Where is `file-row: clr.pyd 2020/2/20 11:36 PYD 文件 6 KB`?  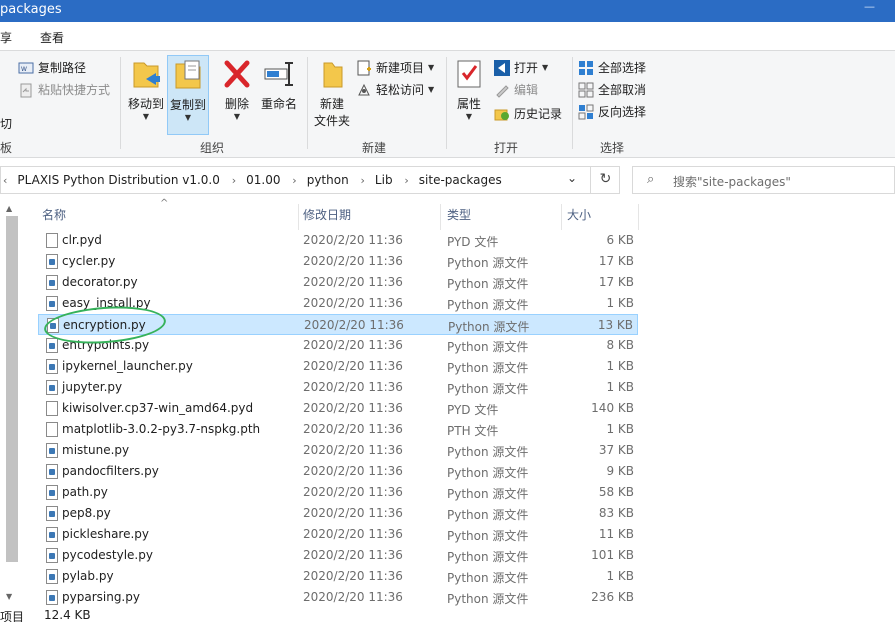 file-row: clr.pyd 2020/2/20 11:36 PYD 文件 6 KB is located at coordinates (338, 240).